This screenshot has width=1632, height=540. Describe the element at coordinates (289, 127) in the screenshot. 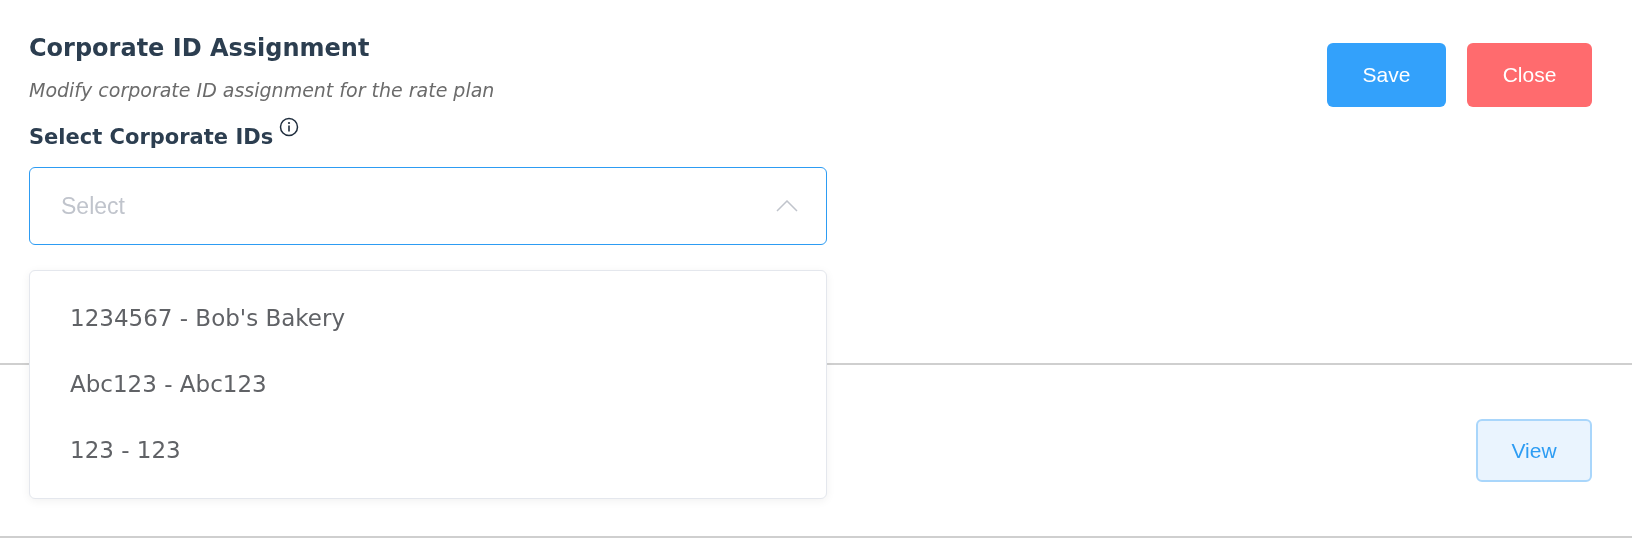

I see `info-icon` at that location.